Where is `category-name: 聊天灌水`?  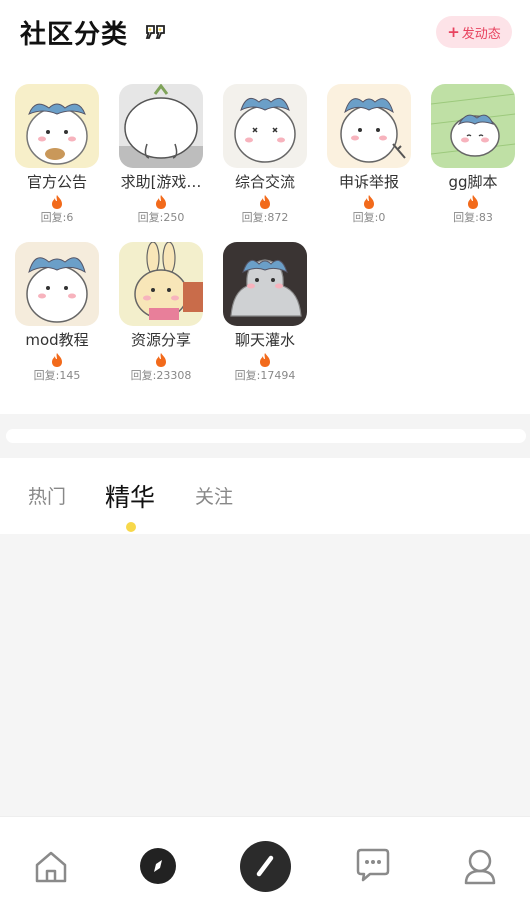 category-name: 聊天灌水 is located at coordinates (264, 340).